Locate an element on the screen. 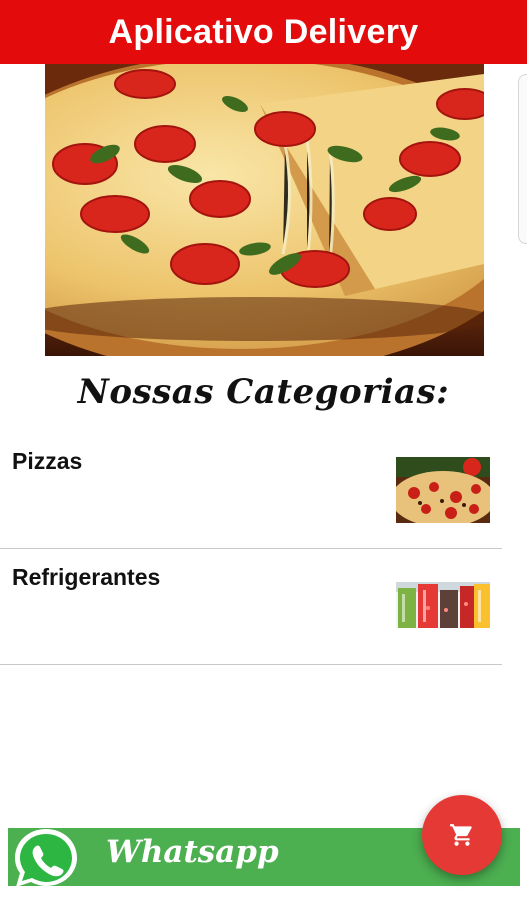  whatsapp-icon is located at coordinates (46, 858).